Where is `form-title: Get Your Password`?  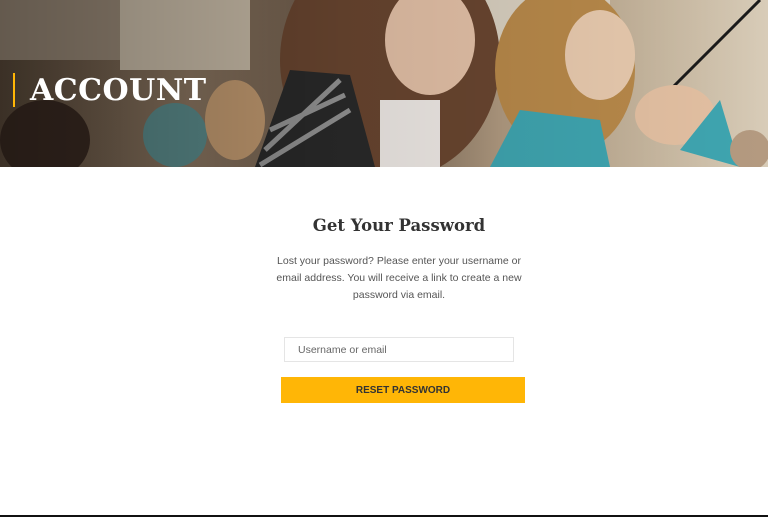
form-title: Get Your Password is located at coordinates (399, 225).